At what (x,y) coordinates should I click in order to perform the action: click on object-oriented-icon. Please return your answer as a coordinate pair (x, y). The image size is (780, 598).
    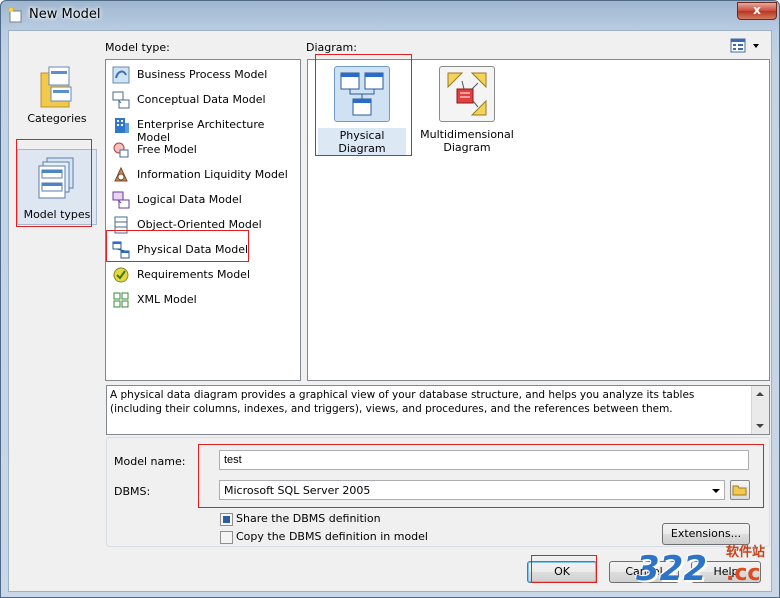
    Looking at the image, I should click on (121, 225).